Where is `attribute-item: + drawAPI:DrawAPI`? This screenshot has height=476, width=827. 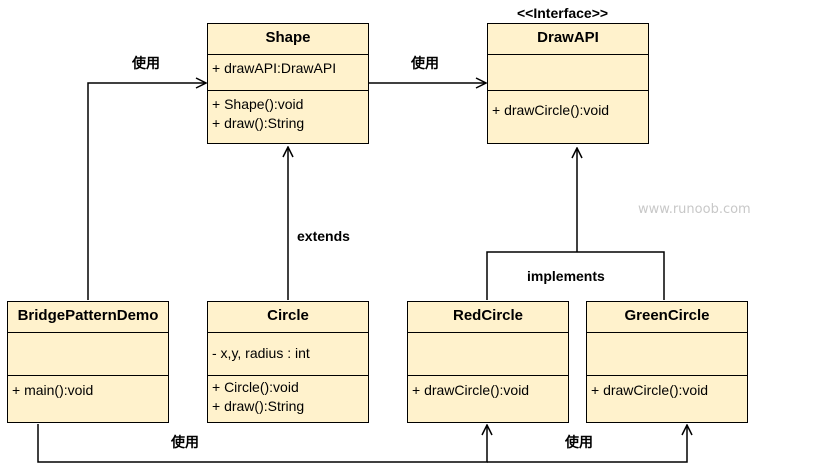
attribute-item: + drawAPI:DrawAPI is located at coordinates (274, 68).